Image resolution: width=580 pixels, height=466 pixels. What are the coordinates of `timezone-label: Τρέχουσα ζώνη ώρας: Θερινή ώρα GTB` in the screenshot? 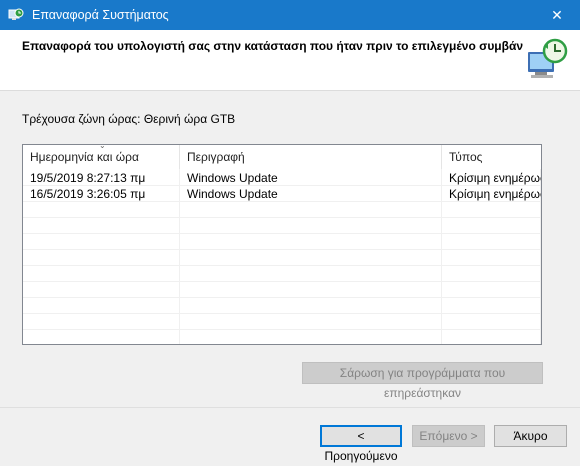 It's located at (129, 119).